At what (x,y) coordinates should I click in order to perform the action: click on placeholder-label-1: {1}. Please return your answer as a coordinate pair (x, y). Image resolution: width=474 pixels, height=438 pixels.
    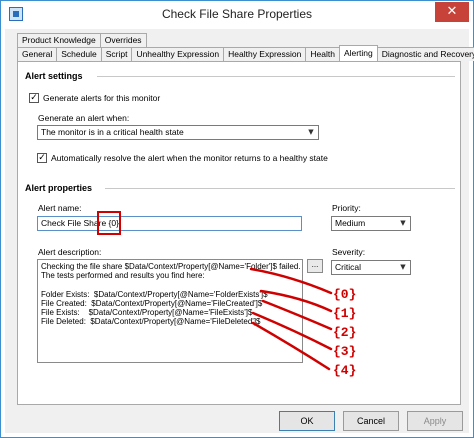
    Looking at the image, I should click on (345, 313).